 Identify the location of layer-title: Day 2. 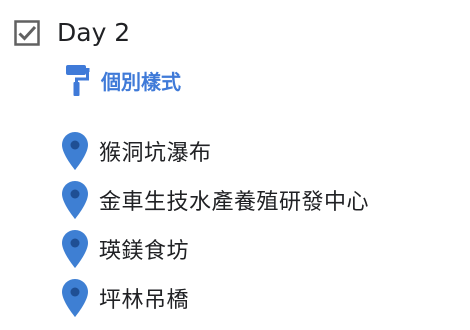
(94, 32).